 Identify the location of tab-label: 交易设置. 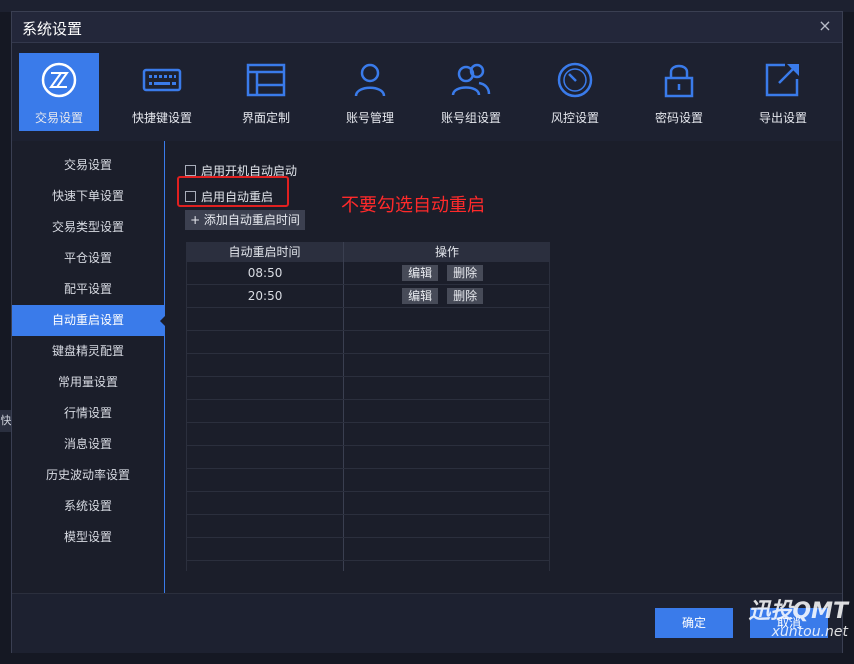
(58, 118).